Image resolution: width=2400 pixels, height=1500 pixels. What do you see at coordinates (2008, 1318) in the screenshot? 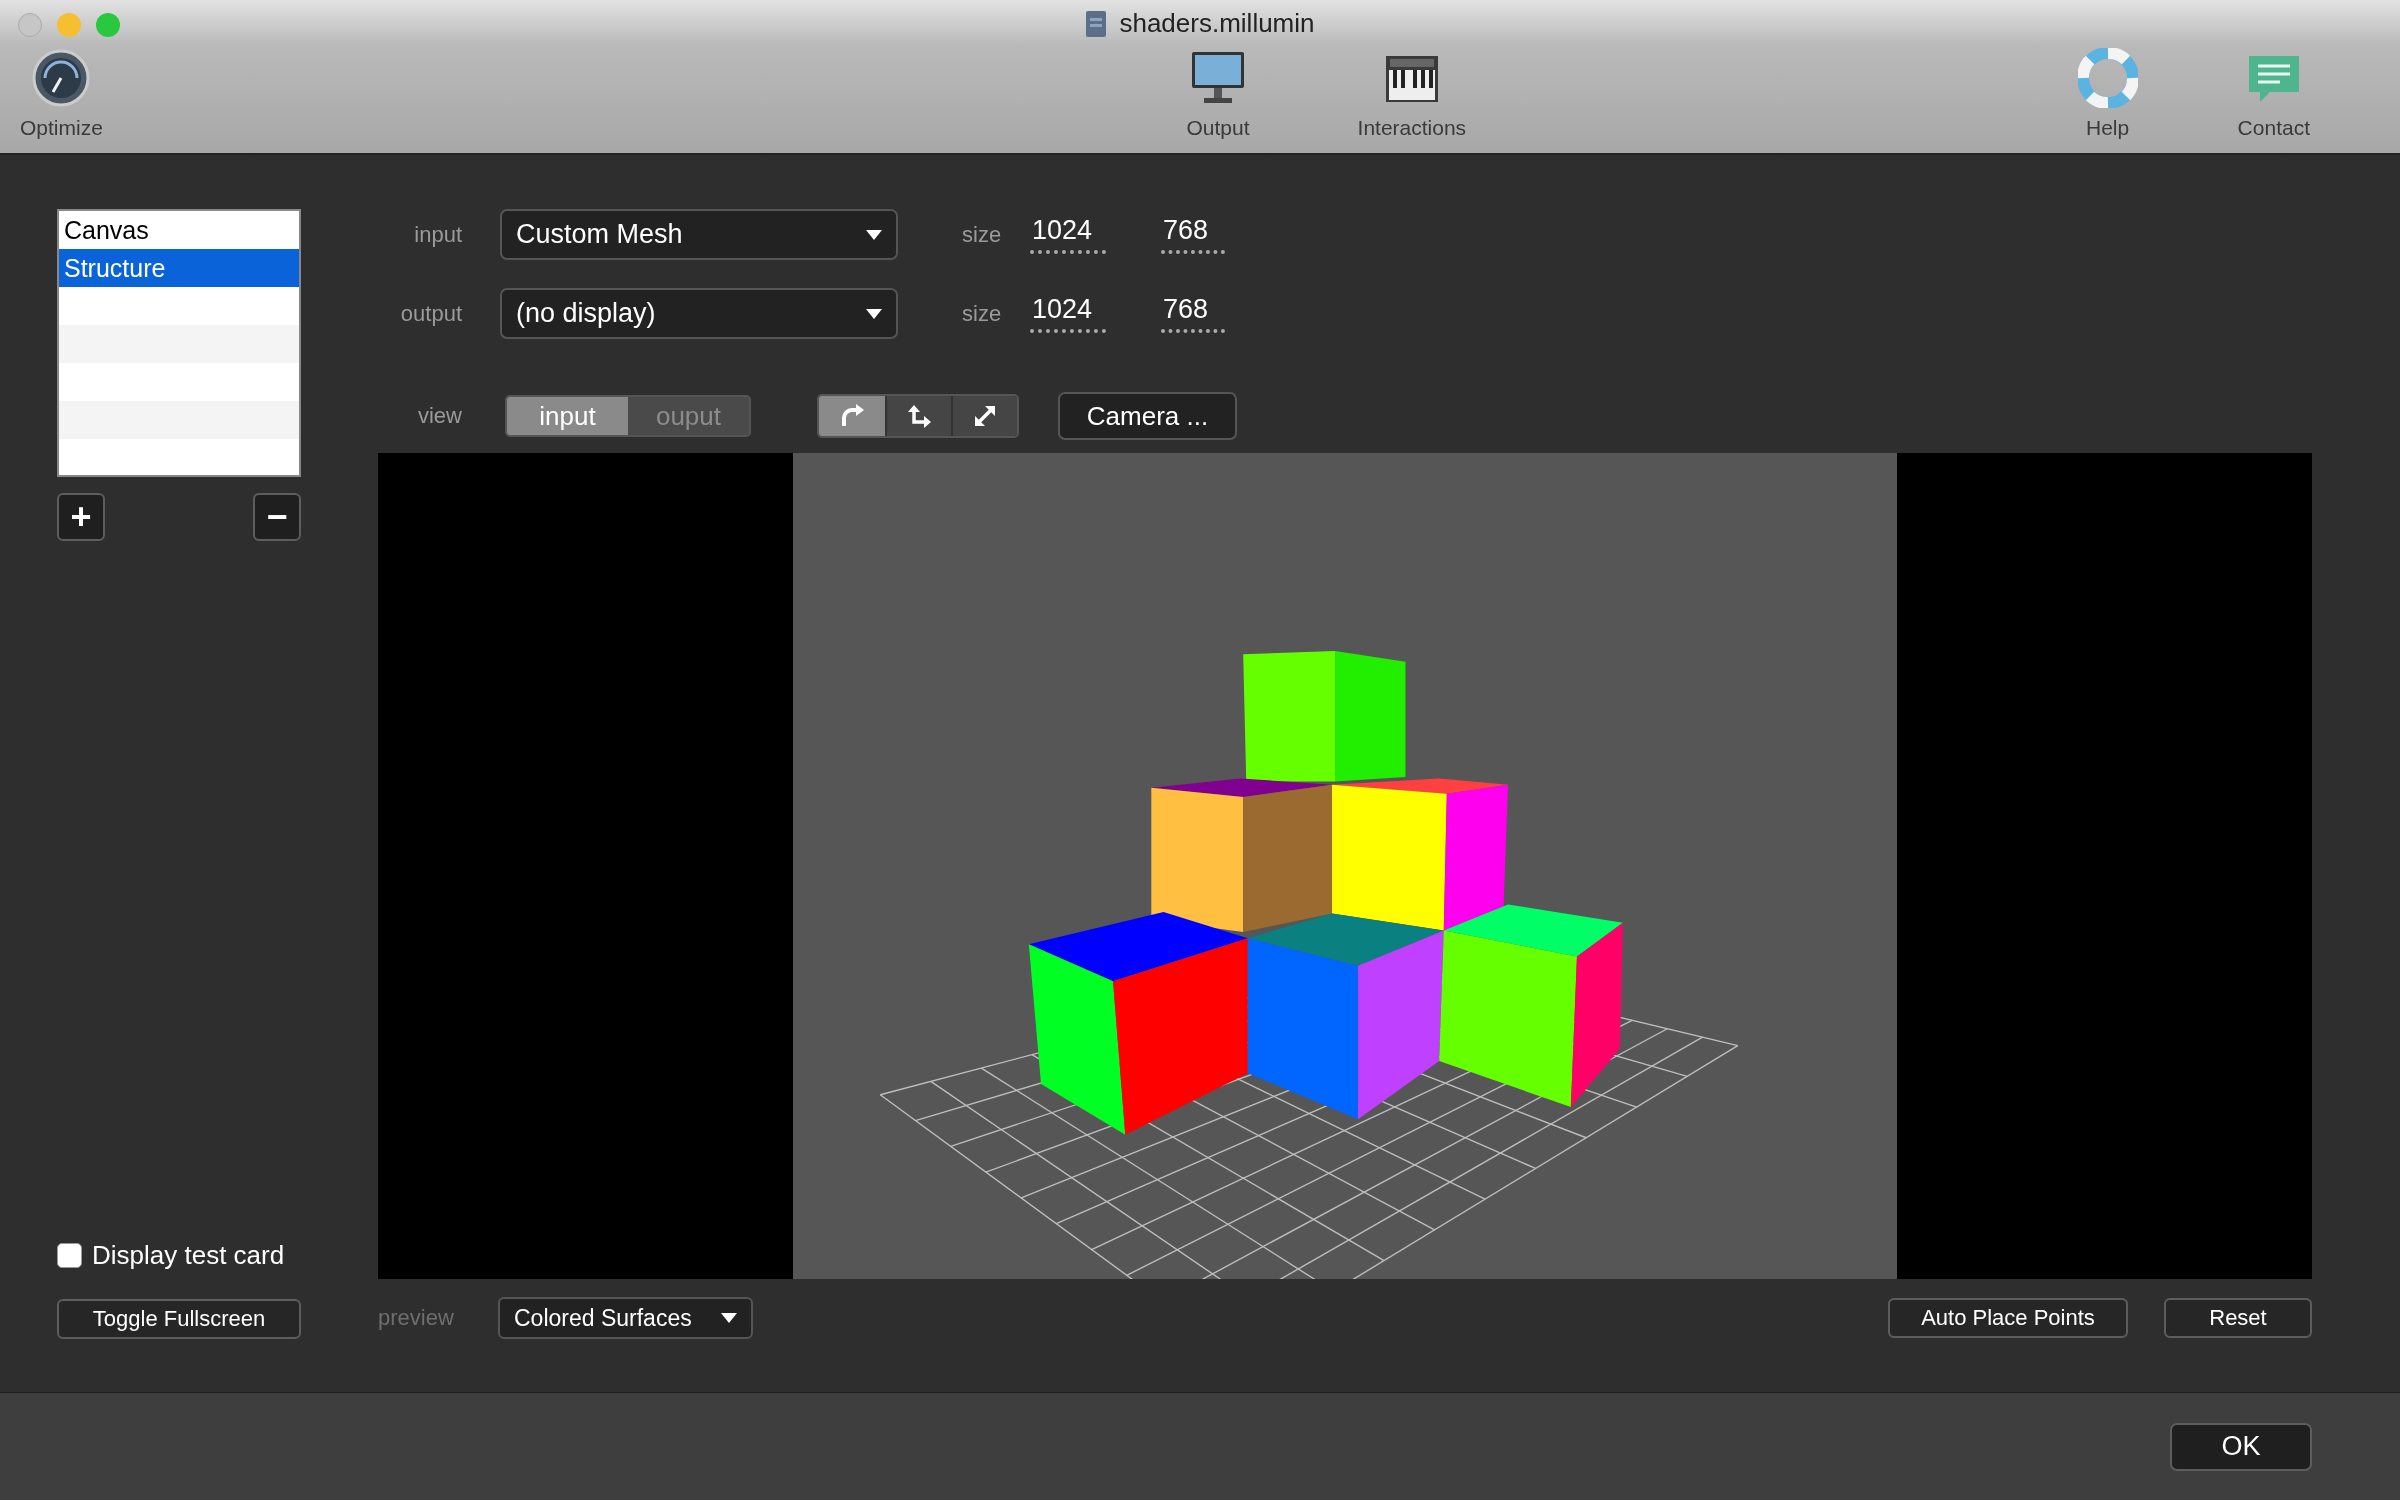
I see `action-button: Auto Place Points` at bounding box center [2008, 1318].